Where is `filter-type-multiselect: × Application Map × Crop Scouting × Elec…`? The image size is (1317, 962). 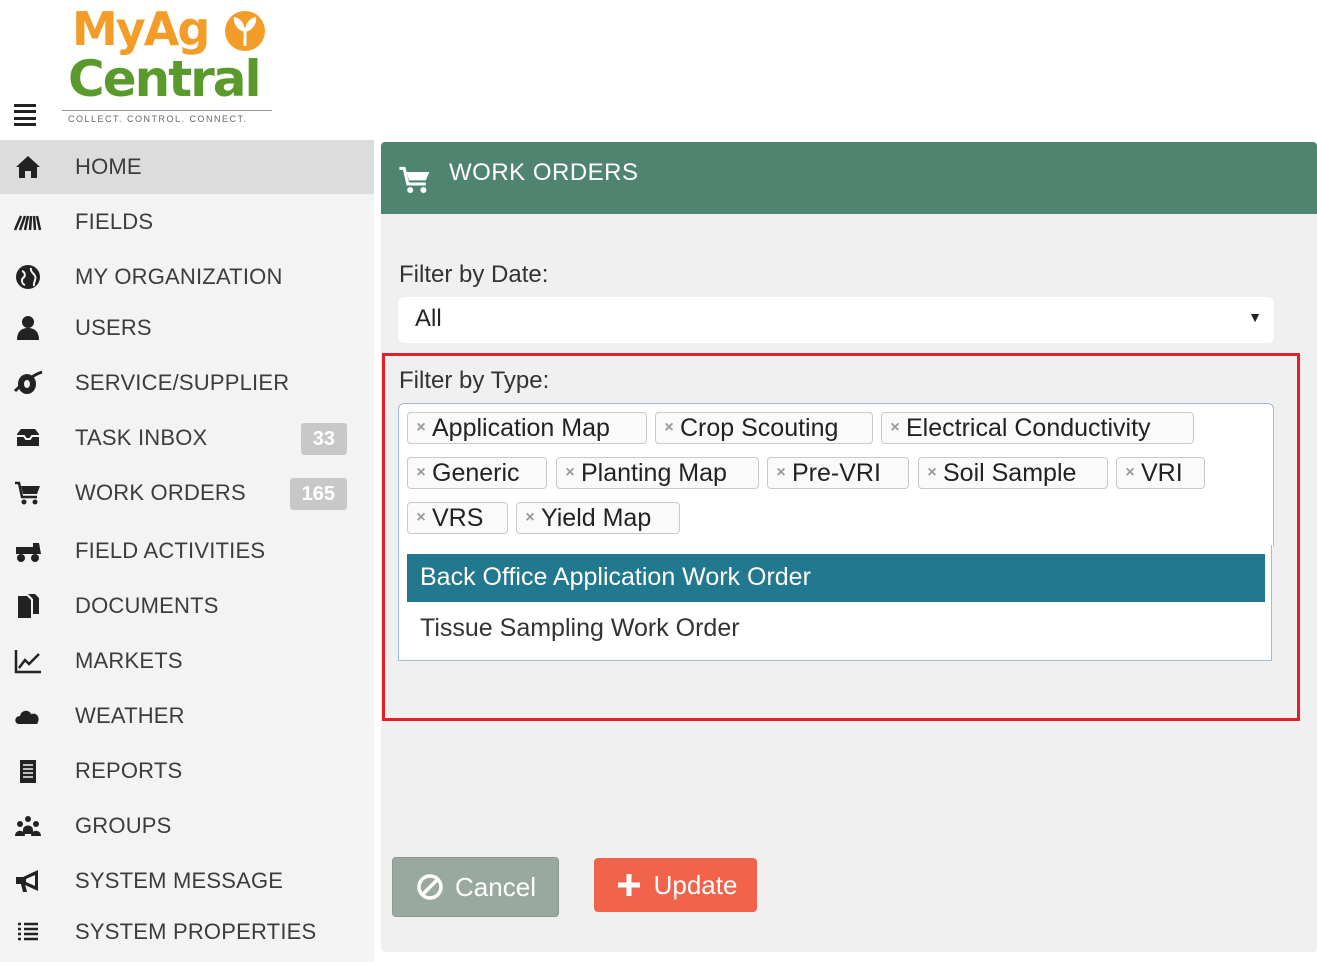
filter-type-multiselect: × Application Map × Crop Scouting × Elec… is located at coordinates (836, 474).